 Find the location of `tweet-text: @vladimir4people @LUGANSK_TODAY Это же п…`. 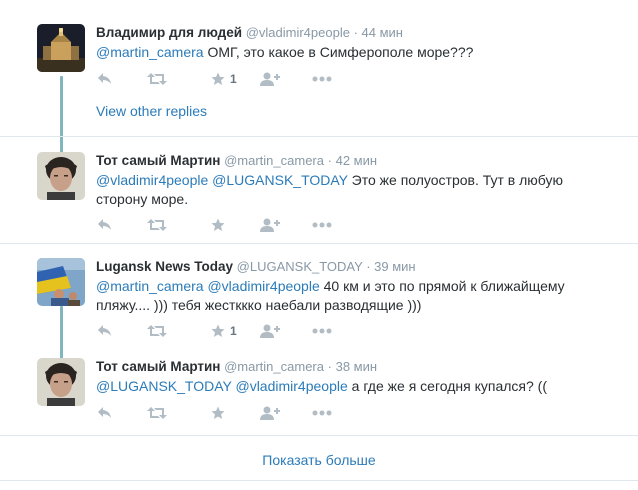

tweet-text: @vladimir4people @LUGANSK_TODAY Это же п… is located at coordinates (357, 190).